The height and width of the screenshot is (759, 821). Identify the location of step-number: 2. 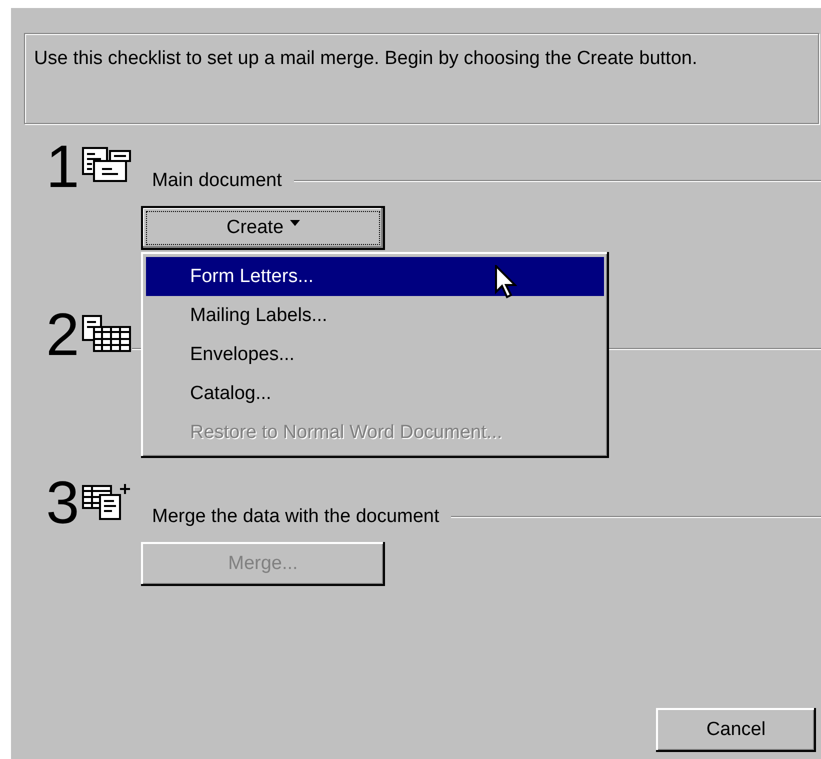
(60, 335).